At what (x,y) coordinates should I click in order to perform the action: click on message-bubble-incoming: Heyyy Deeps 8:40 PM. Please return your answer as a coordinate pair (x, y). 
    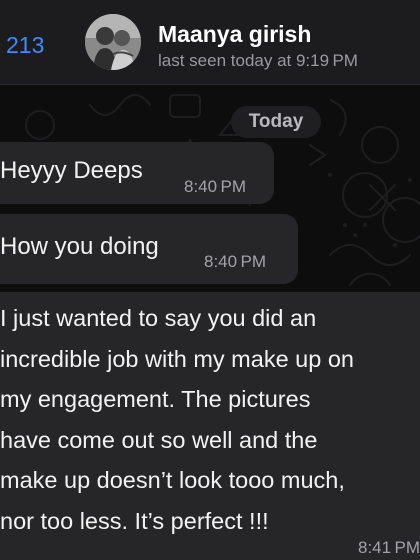
    Looking at the image, I should click on (137, 173).